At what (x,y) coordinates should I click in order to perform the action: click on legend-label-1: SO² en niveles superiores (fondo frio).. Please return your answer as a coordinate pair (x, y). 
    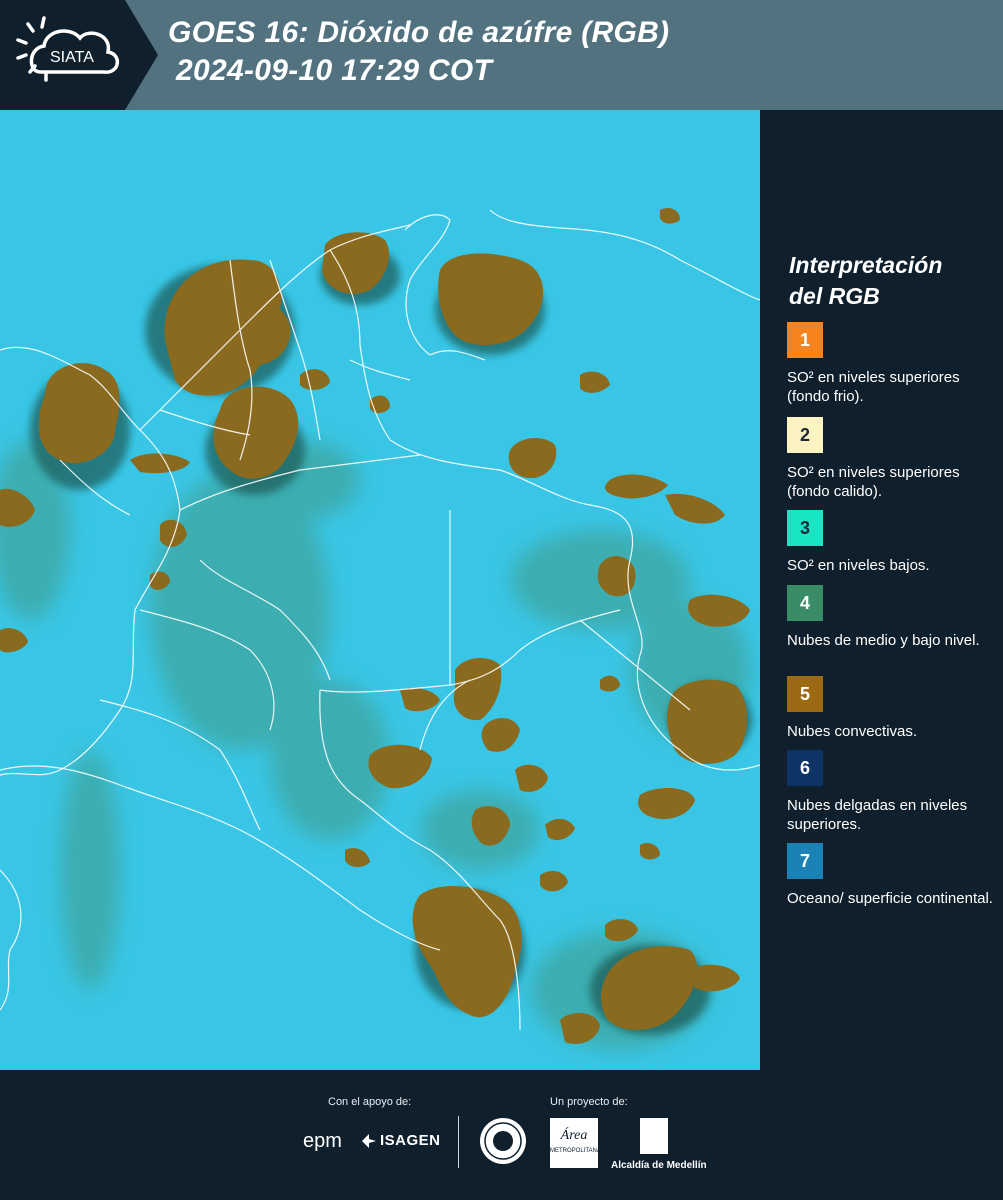
    Looking at the image, I should click on (873, 387).